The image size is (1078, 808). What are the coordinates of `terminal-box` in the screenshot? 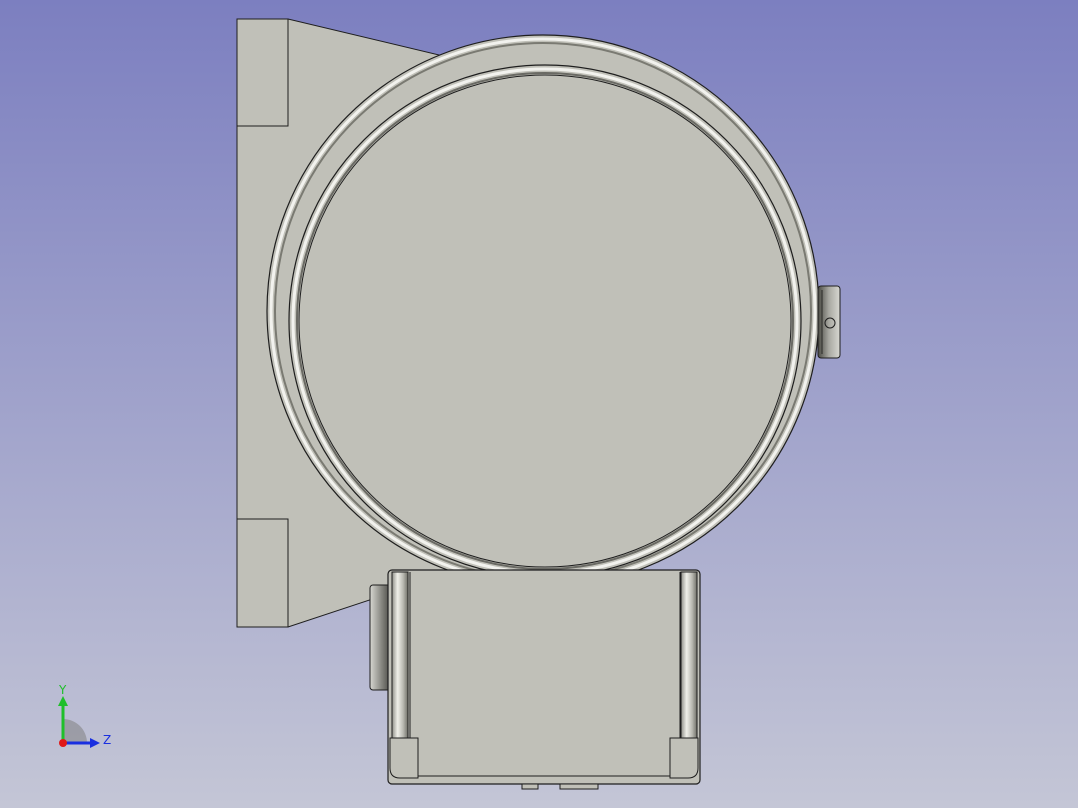 It's located at (544, 679).